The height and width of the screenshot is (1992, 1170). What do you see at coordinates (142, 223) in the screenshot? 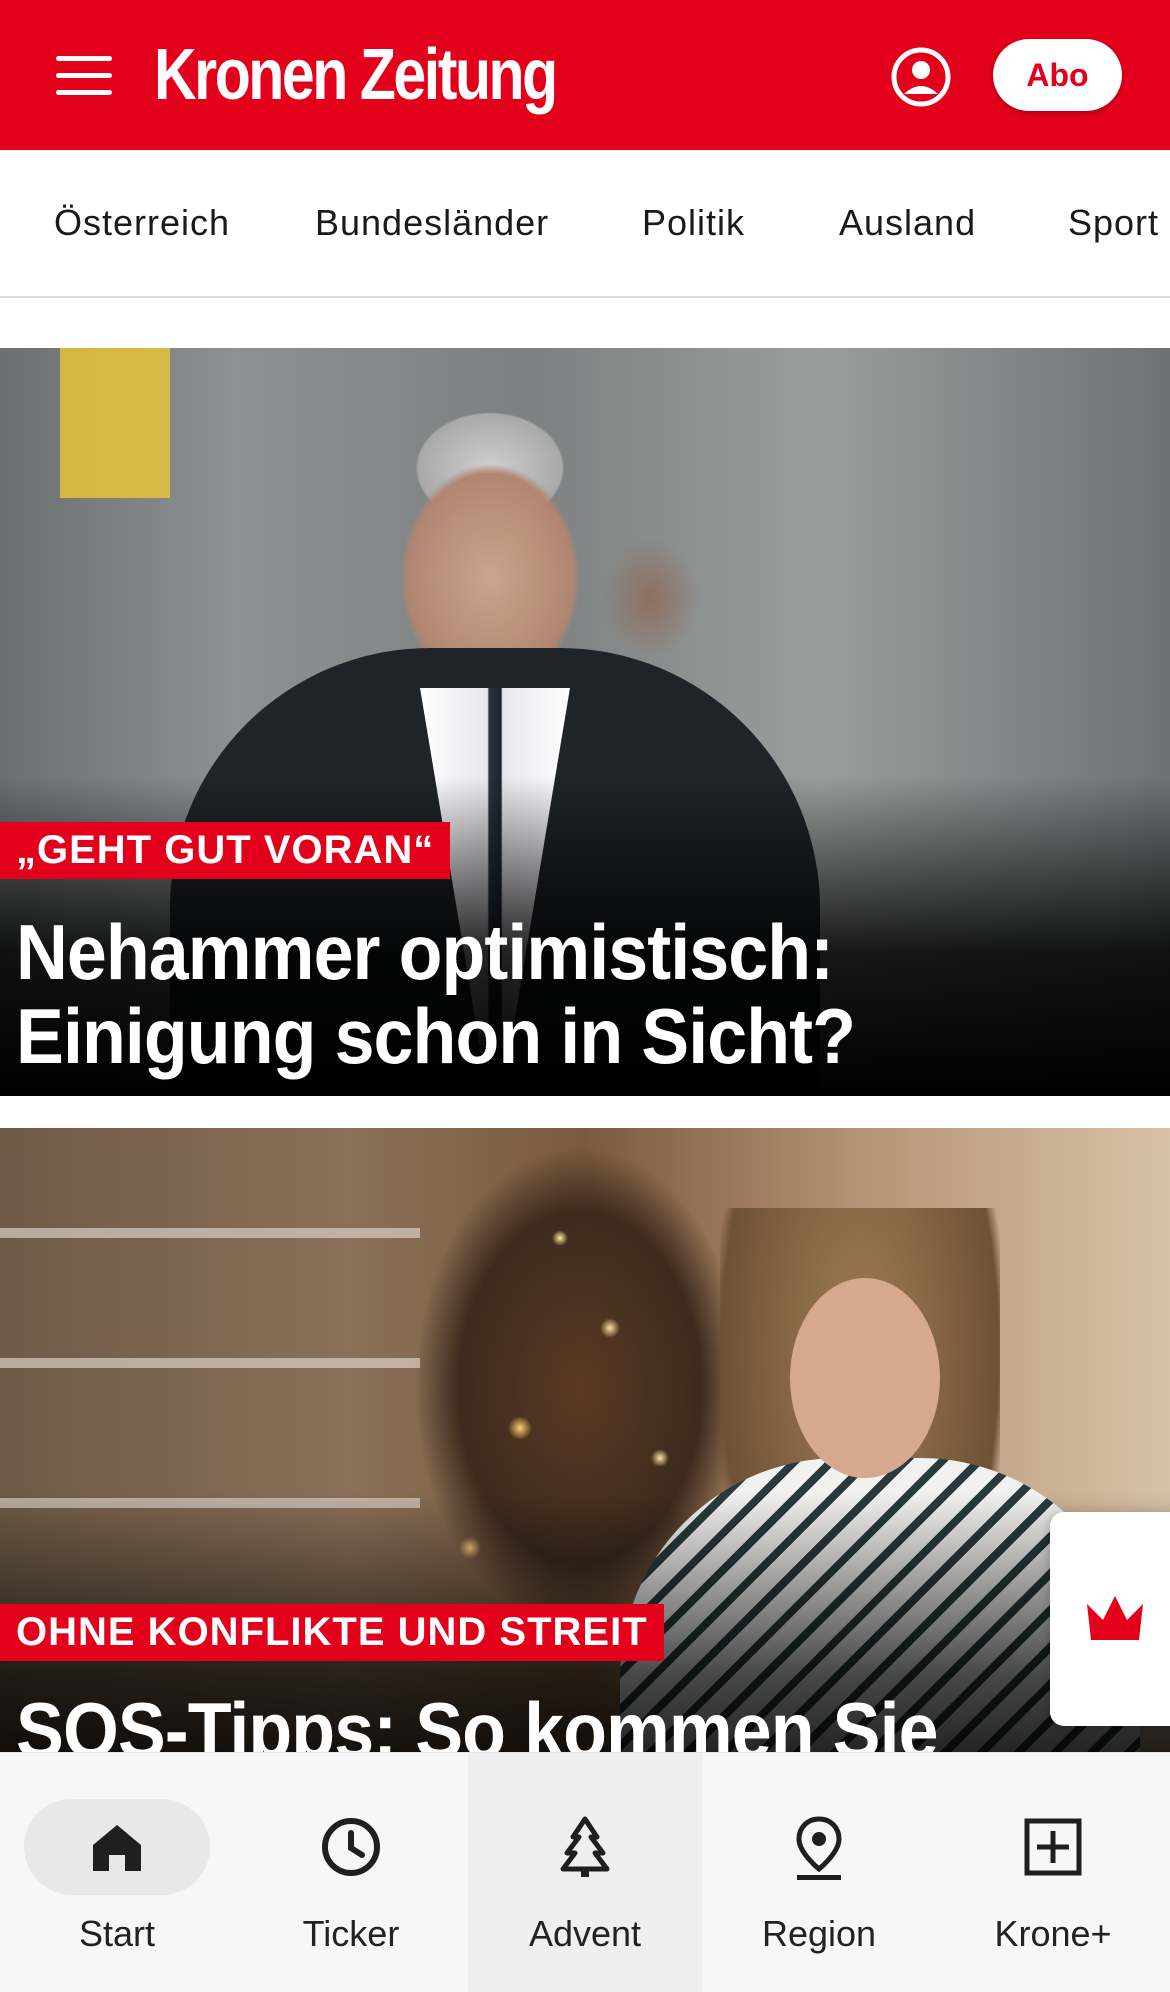
I see `category-oesterreich: Österreich` at bounding box center [142, 223].